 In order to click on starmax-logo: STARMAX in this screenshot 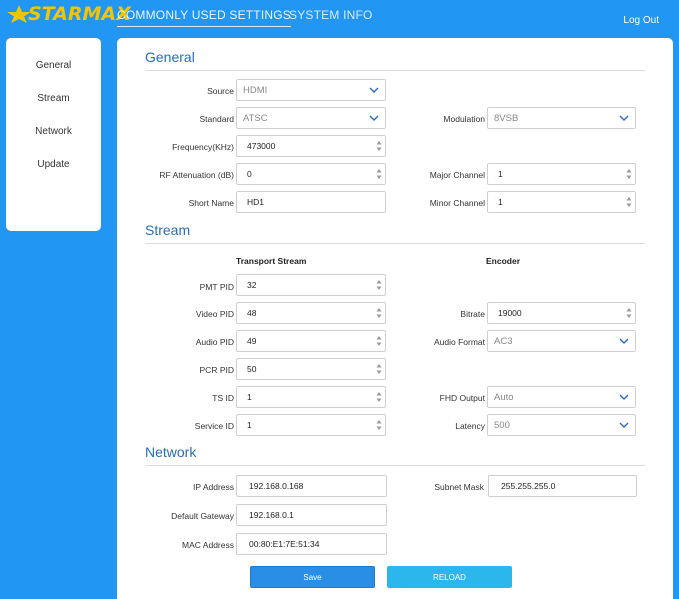, I will do `click(68, 14)`.